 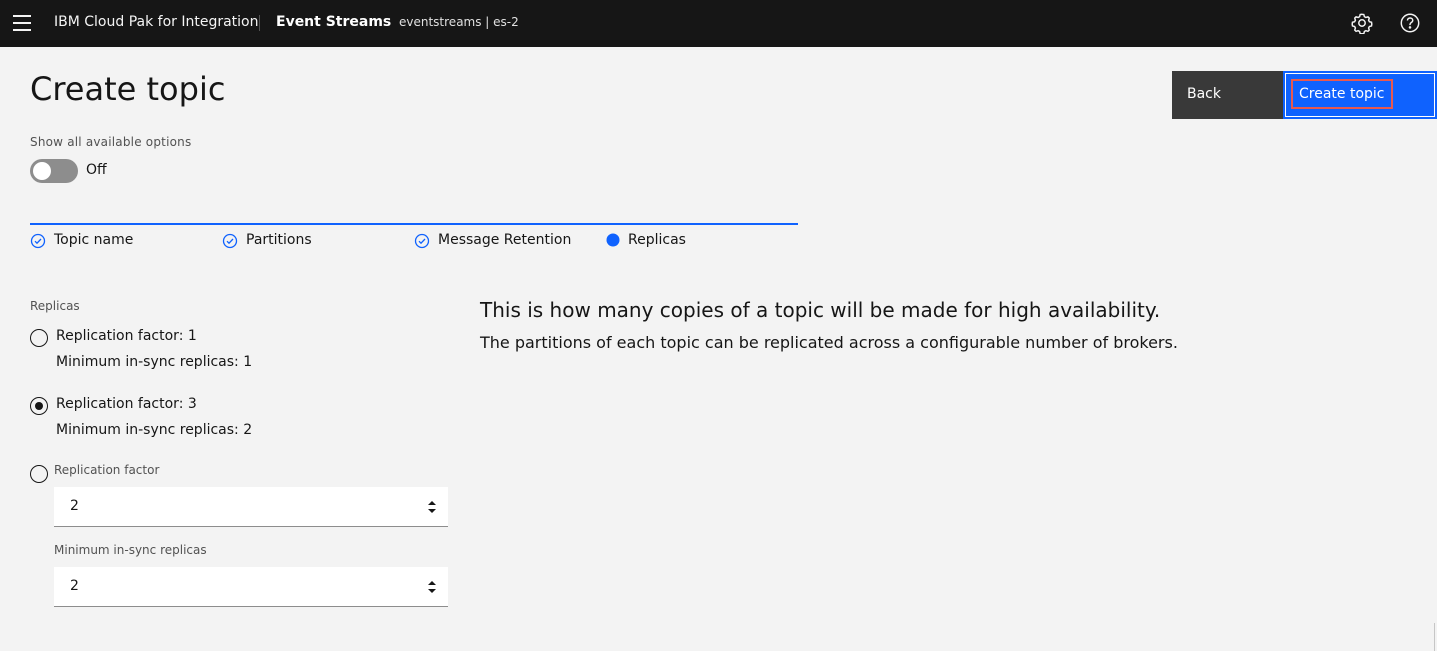 I want to click on replication-factor-label: Replication factor, so click(x=107, y=470).